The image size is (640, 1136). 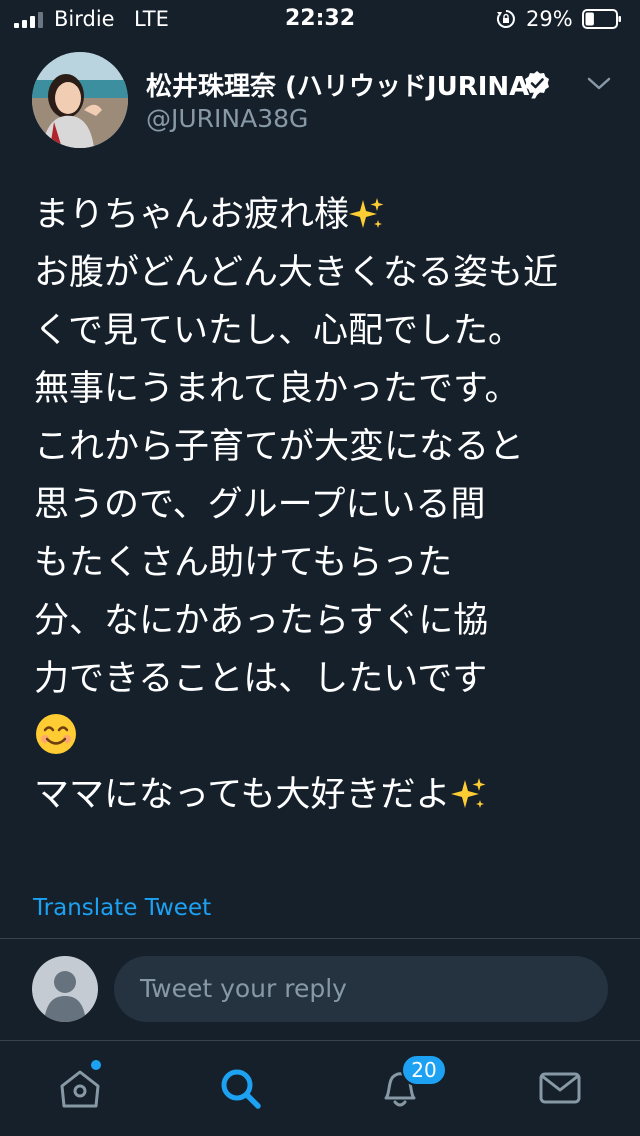 I want to click on author-avatar, so click(x=80, y=100).